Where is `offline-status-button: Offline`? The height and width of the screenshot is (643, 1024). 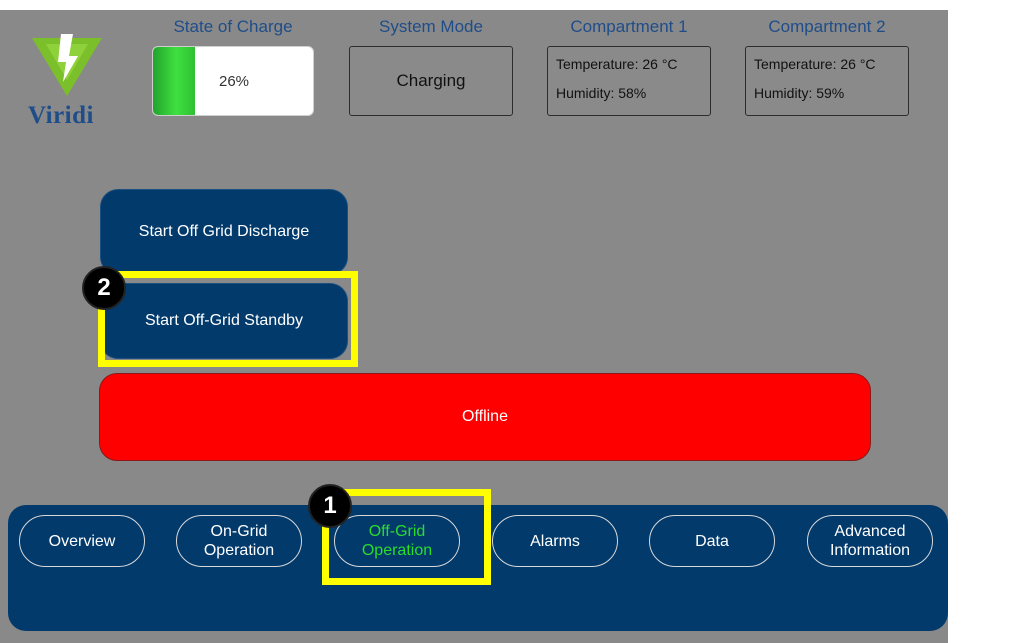 offline-status-button: Offline is located at coordinates (485, 417).